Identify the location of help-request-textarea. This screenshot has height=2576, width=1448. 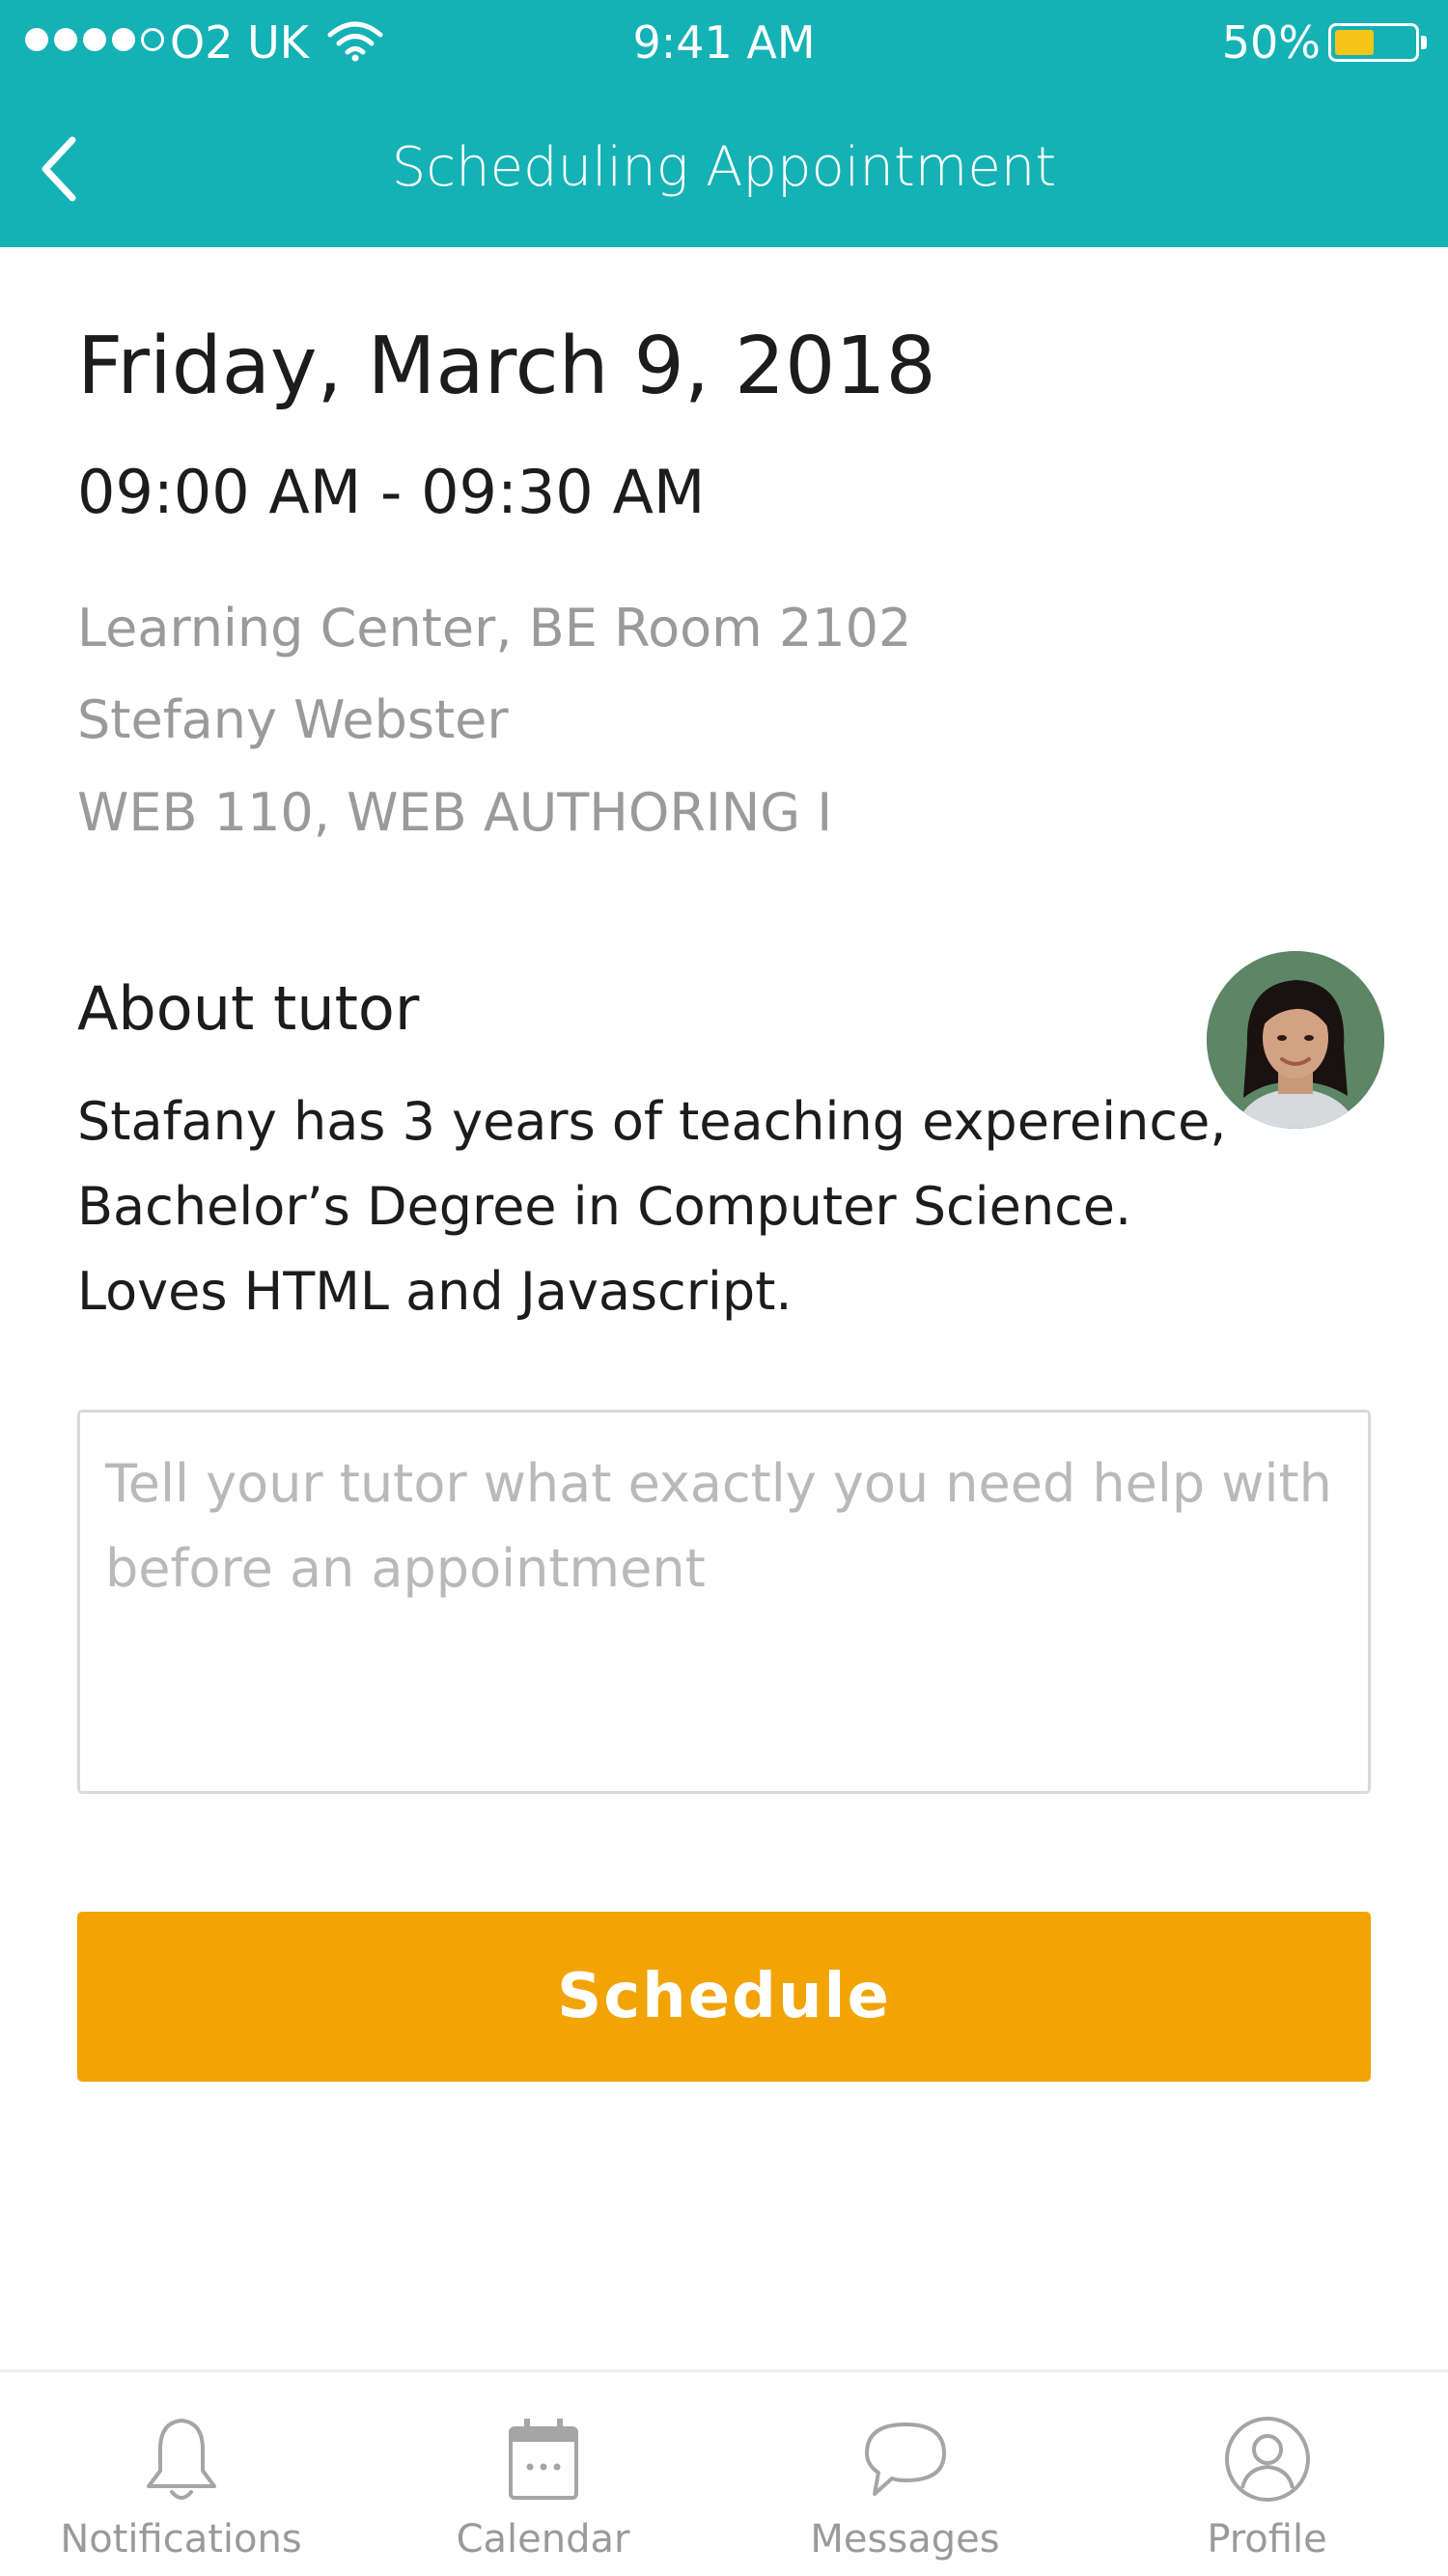
(724, 1602).